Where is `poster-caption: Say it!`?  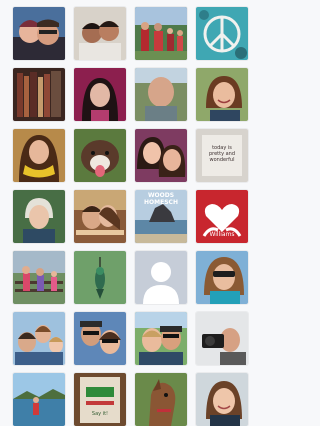
poster-caption: Say it! is located at coordinates (100, 414).